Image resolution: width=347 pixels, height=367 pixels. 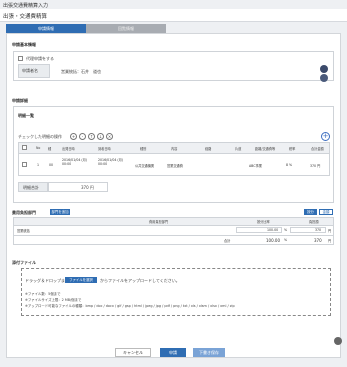 What do you see at coordinates (53, 300) in the screenshot?
I see `note-file-size: ※ファイルサイズ上限：2 MB/個まで` at bounding box center [53, 300].